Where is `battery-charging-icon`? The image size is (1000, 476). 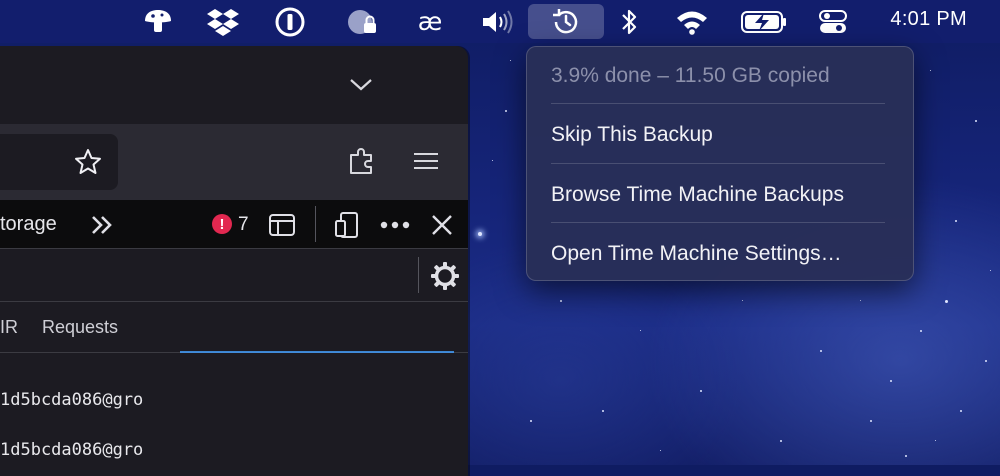
battery-charging-icon is located at coordinates (764, 21).